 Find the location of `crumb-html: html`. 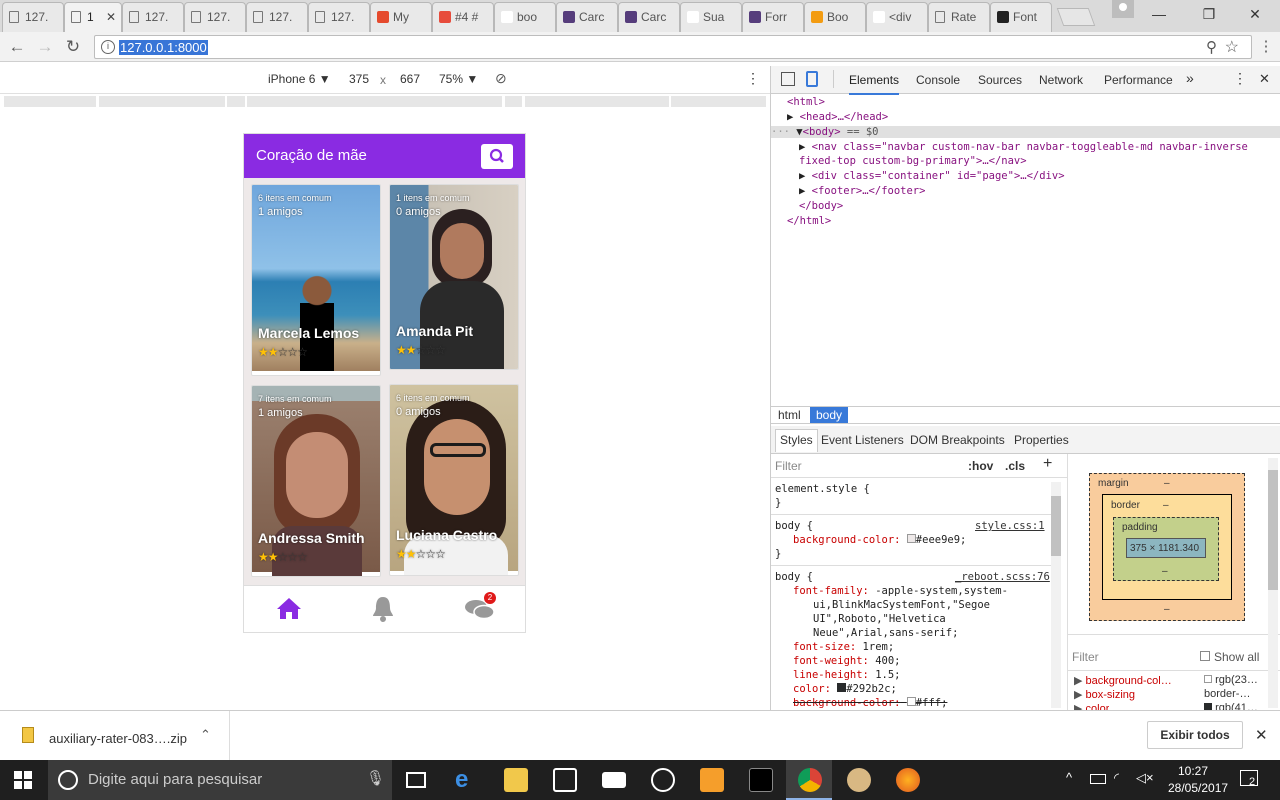

crumb-html: html is located at coordinates (789, 415).